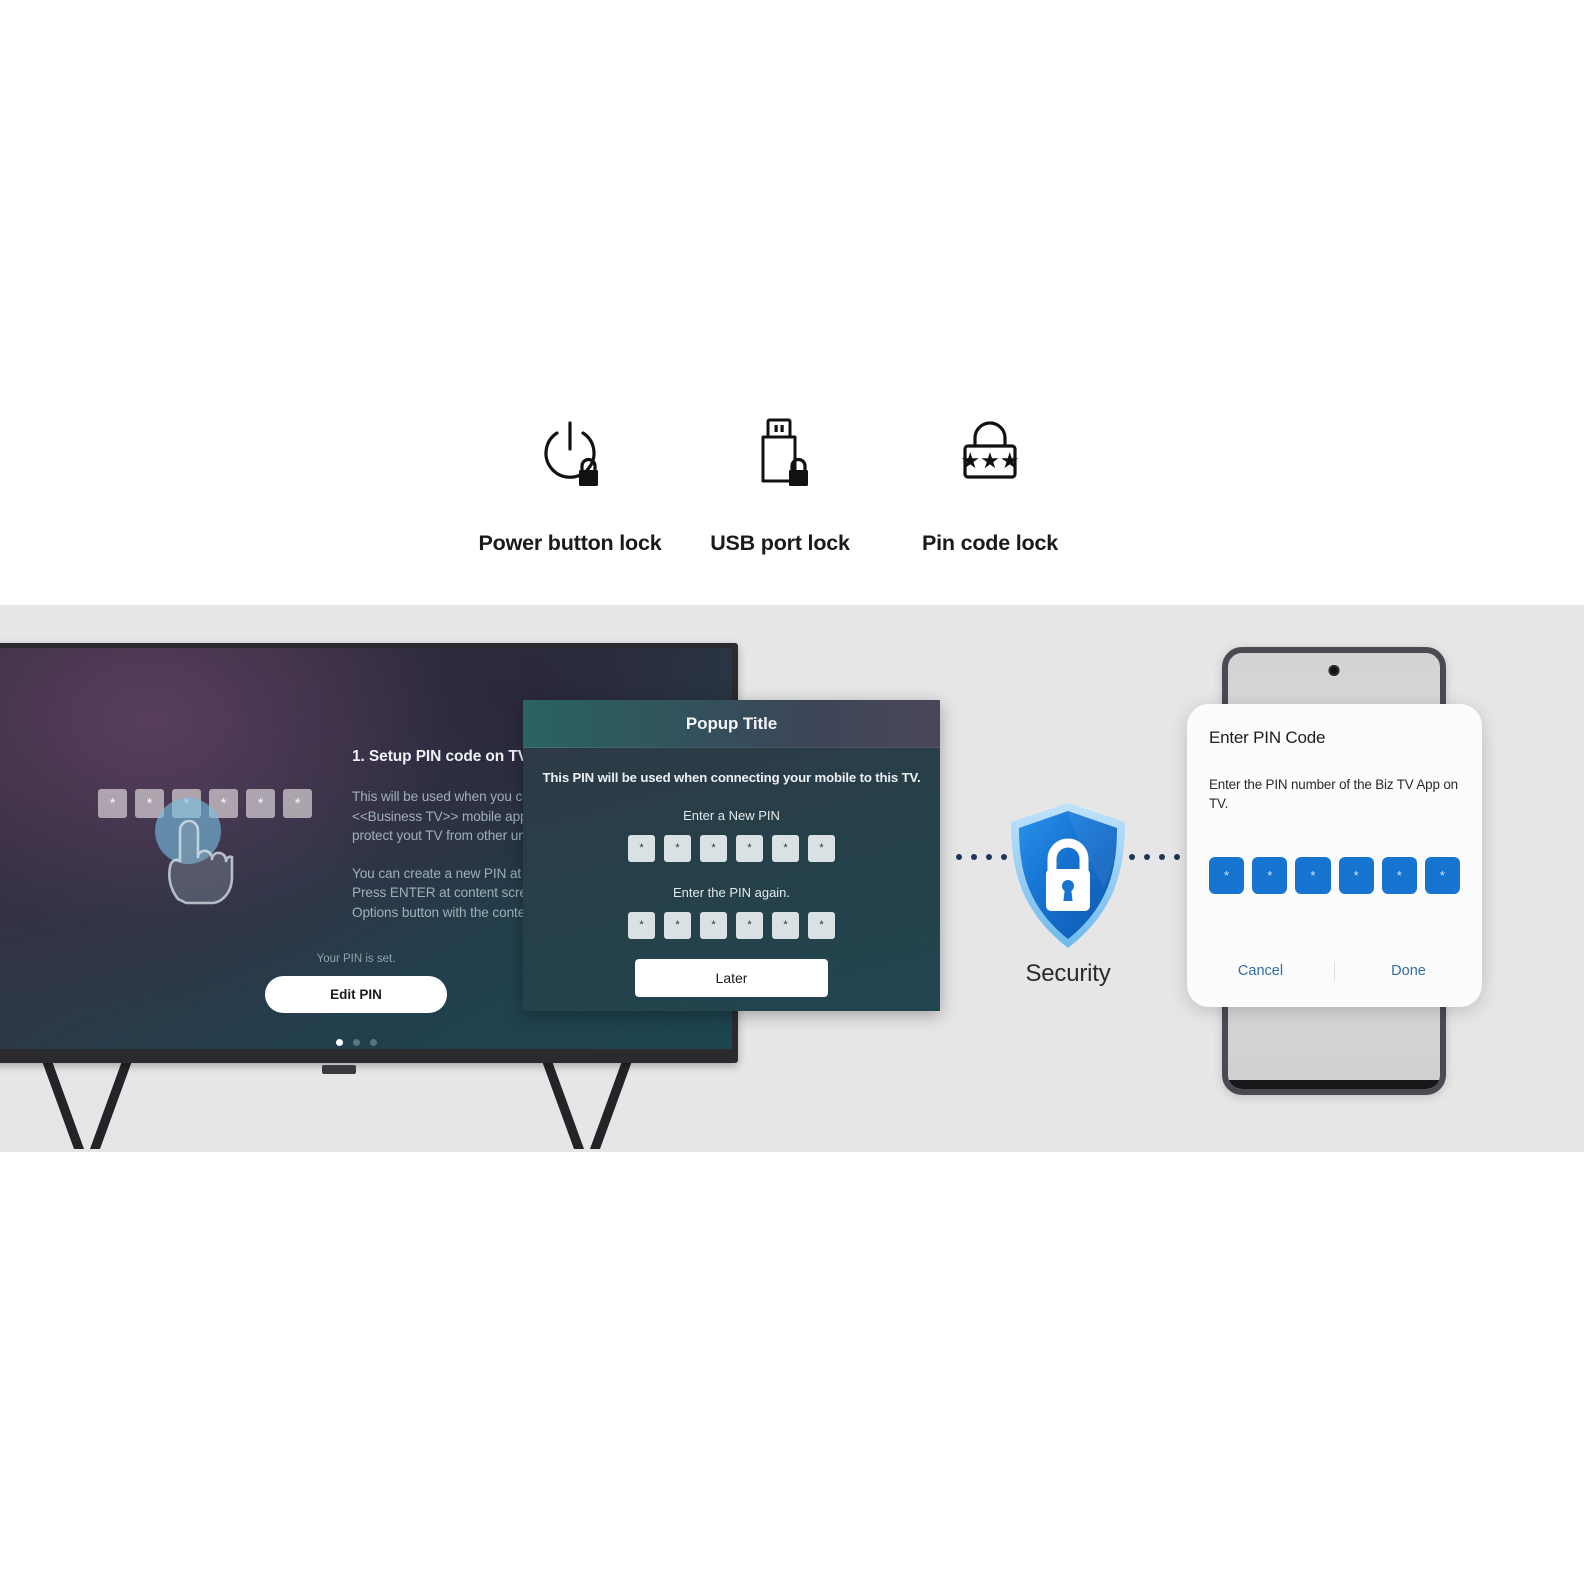 The width and height of the screenshot is (1584, 1584). I want to click on mobile-pin-row: * * * * * *, so click(1335, 876).